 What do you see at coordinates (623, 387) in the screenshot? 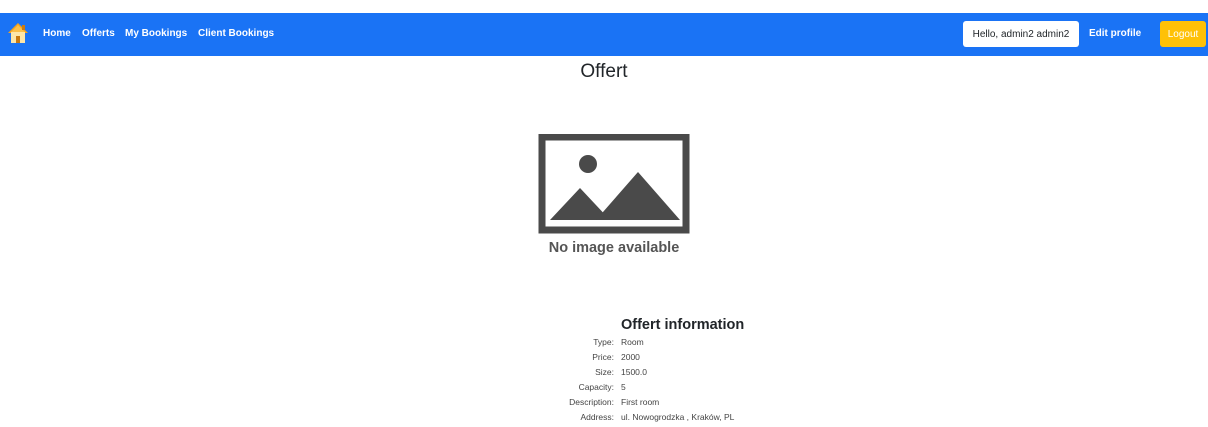
I see `info-value: 5` at bounding box center [623, 387].